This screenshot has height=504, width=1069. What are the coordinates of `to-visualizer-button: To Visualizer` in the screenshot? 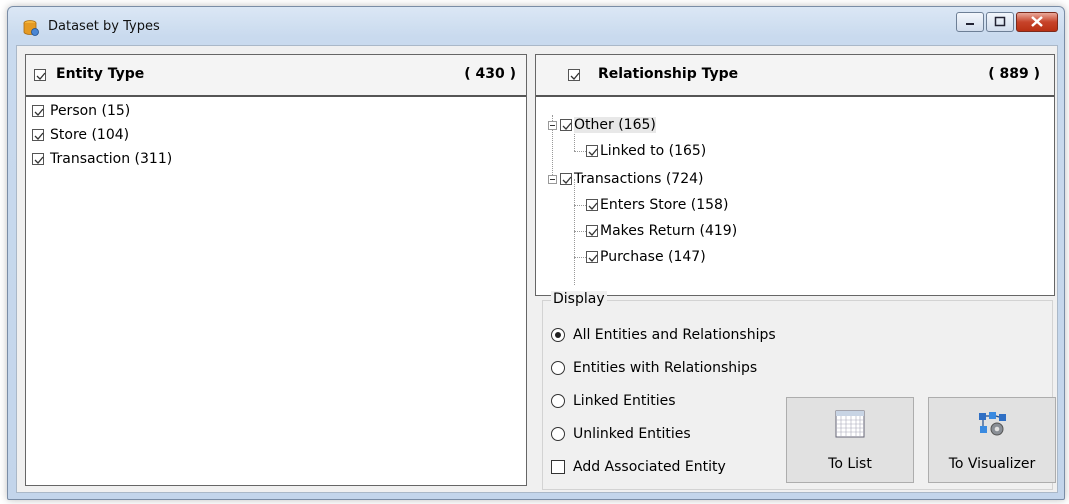 It's located at (992, 440).